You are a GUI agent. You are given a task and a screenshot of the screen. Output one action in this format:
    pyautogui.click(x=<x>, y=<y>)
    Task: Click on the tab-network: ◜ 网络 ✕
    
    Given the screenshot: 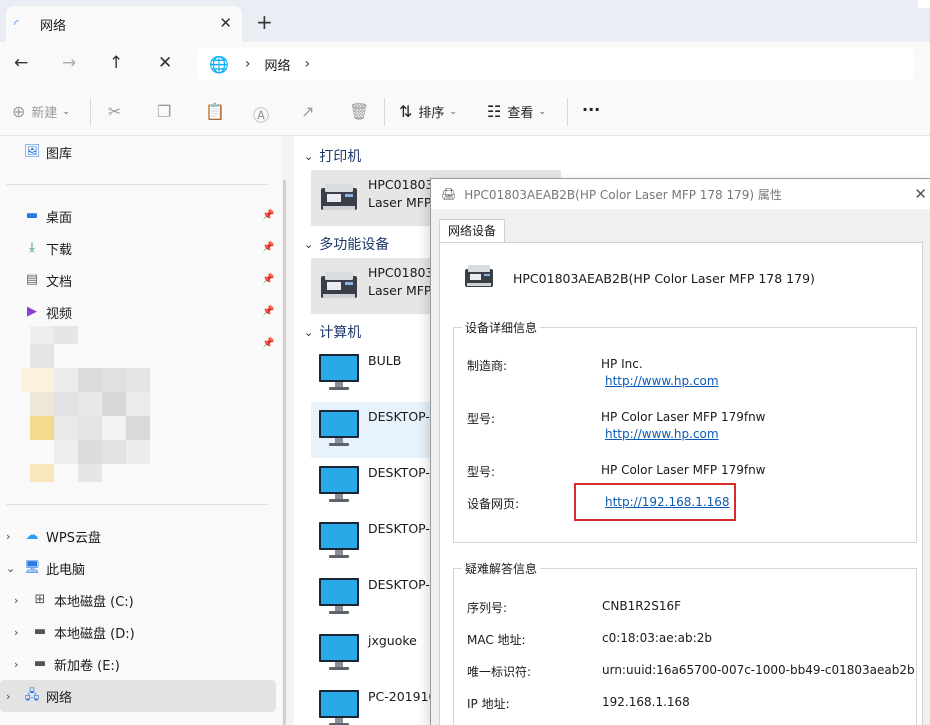 What is the action you would take?
    pyautogui.click(x=124, y=24)
    